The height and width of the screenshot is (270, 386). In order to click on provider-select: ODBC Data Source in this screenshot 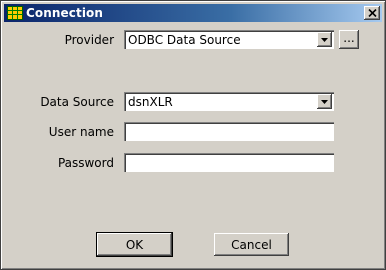, I will do `click(229, 39)`.